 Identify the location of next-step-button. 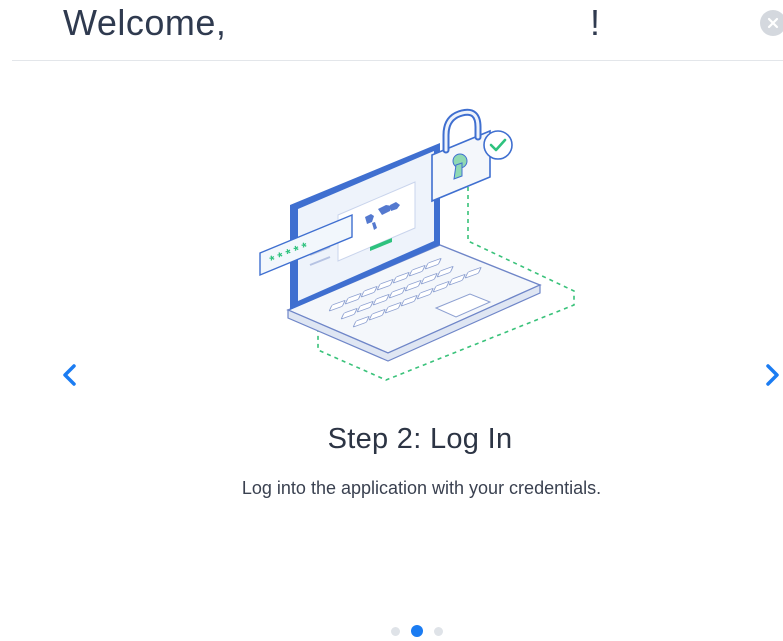
(770, 375).